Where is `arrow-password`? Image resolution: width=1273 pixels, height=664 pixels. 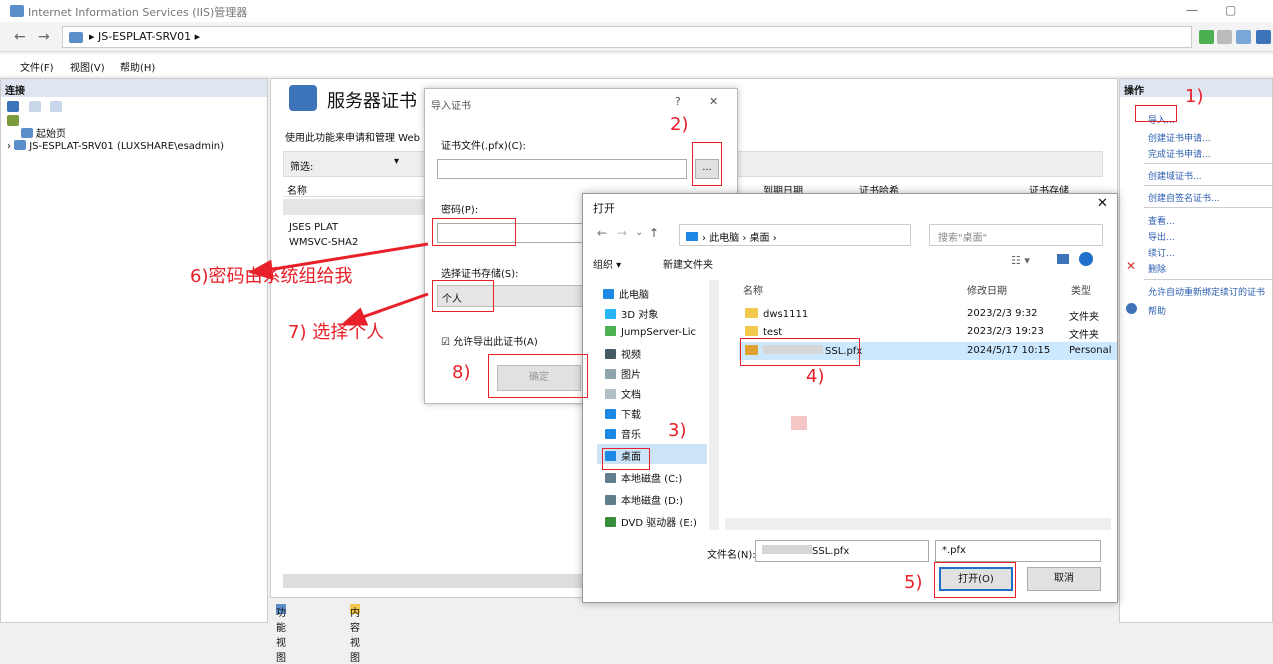 arrow-password is located at coordinates (348, 257).